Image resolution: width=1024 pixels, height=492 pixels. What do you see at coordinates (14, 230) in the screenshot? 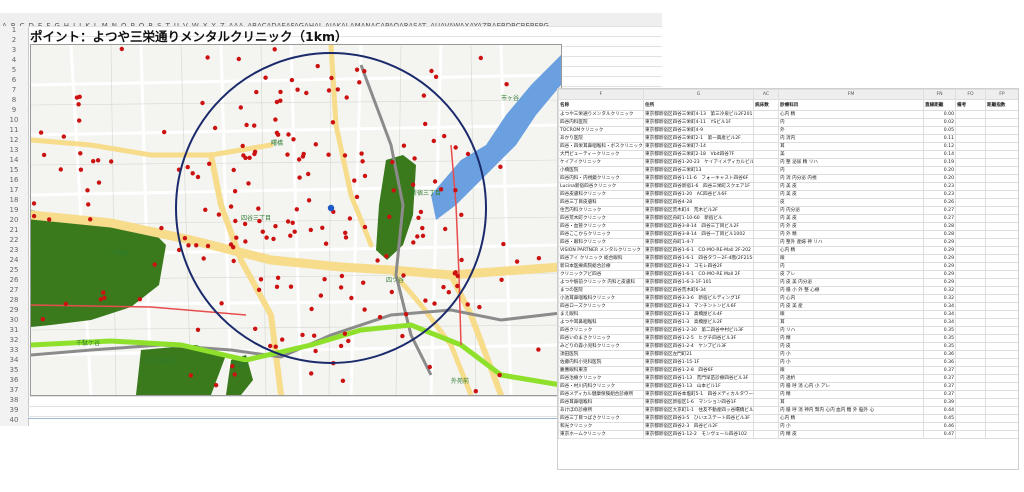
I see `row-number: 21` at bounding box center [14, 230].